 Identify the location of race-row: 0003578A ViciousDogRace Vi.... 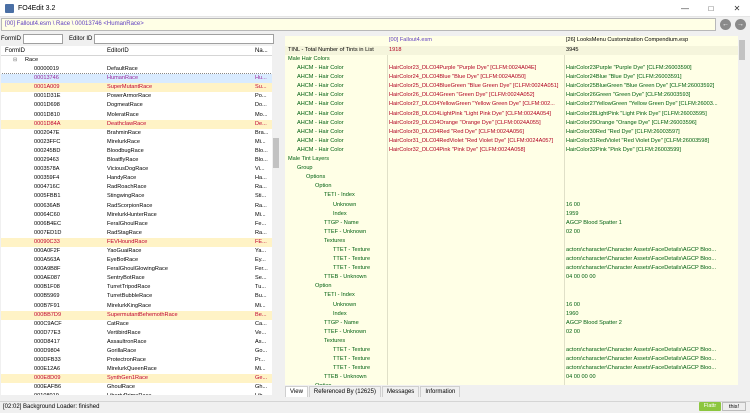
(136, 169).